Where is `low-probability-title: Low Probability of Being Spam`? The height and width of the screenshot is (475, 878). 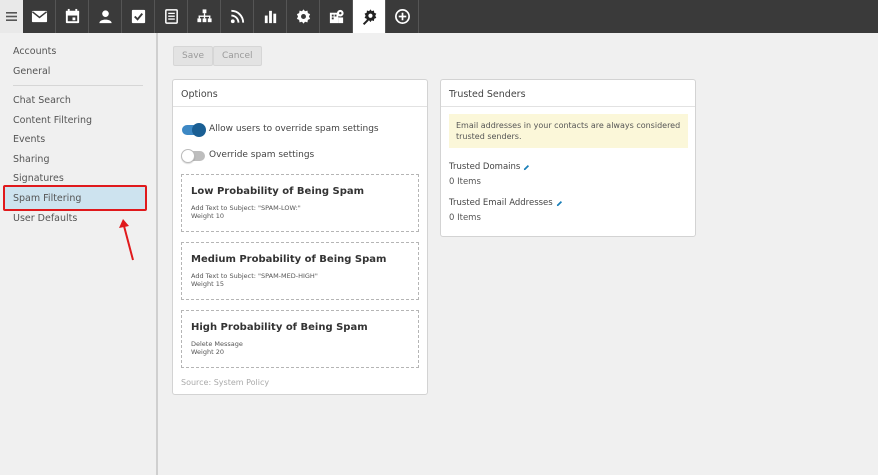 low-probability-title: Low Probability of Being Spam is located at coordinates (278, 191).